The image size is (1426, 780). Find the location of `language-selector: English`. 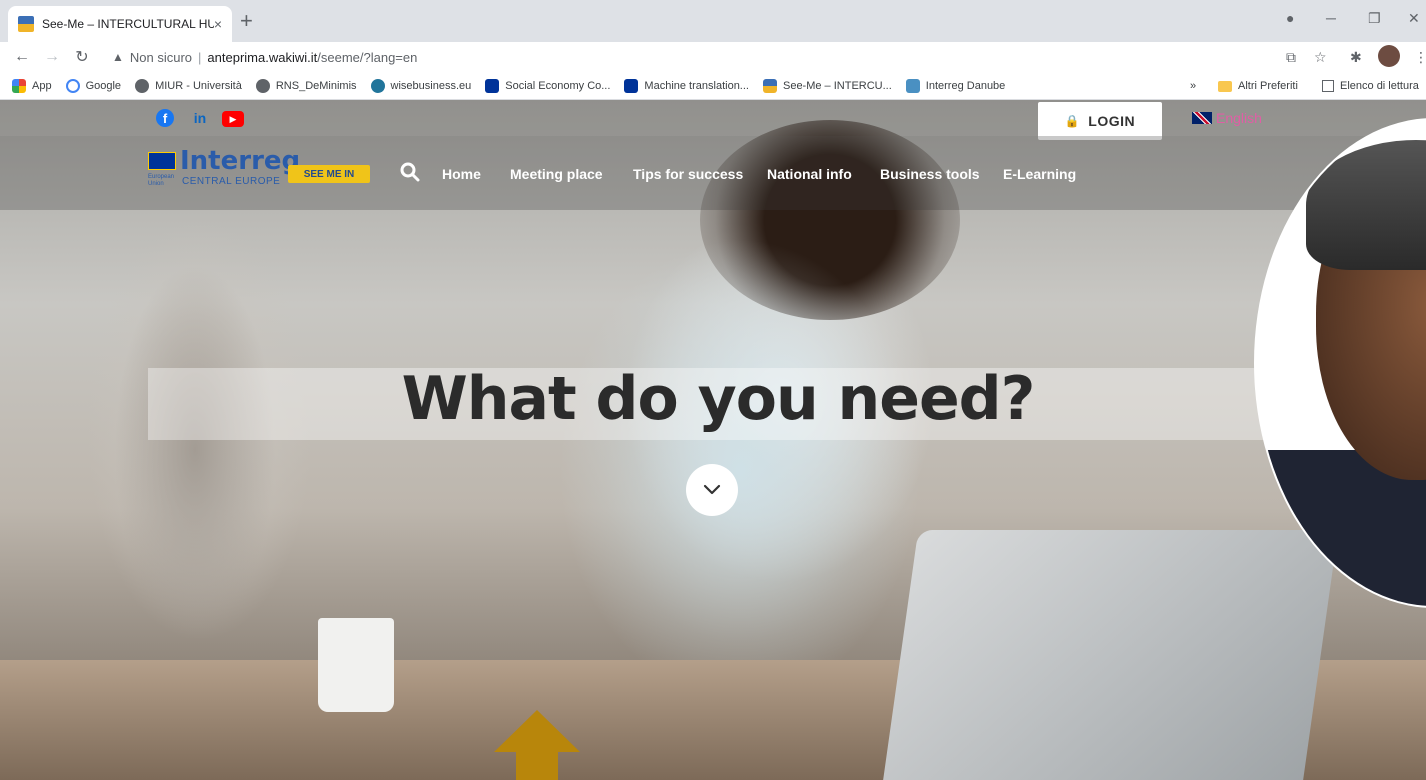

language-selector: English is located at coordinates (1227, 118).